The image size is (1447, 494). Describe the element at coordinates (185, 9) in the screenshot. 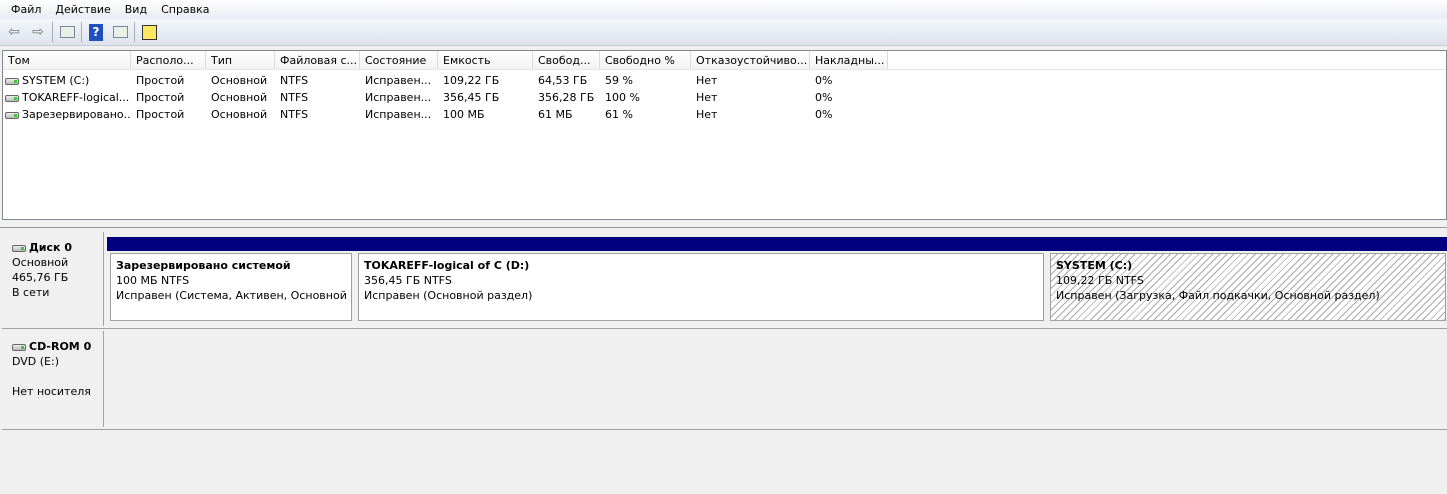

I see `menu-help: Справка` at that location.